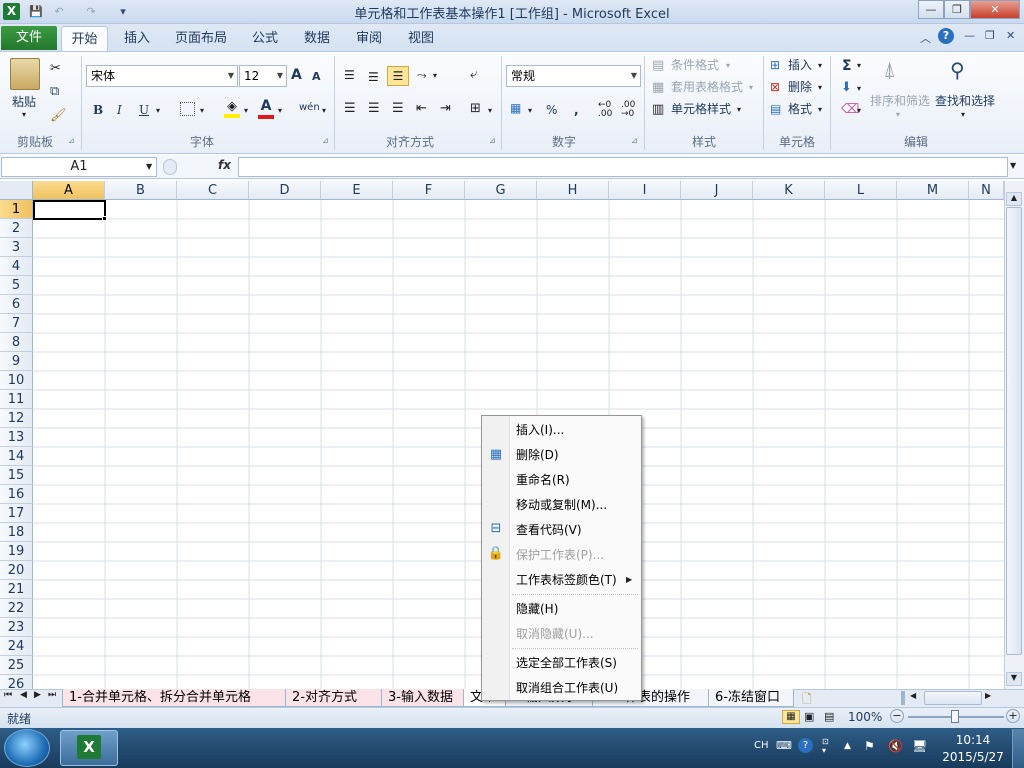  I want to click on name-box: A1, so click(79, 167).